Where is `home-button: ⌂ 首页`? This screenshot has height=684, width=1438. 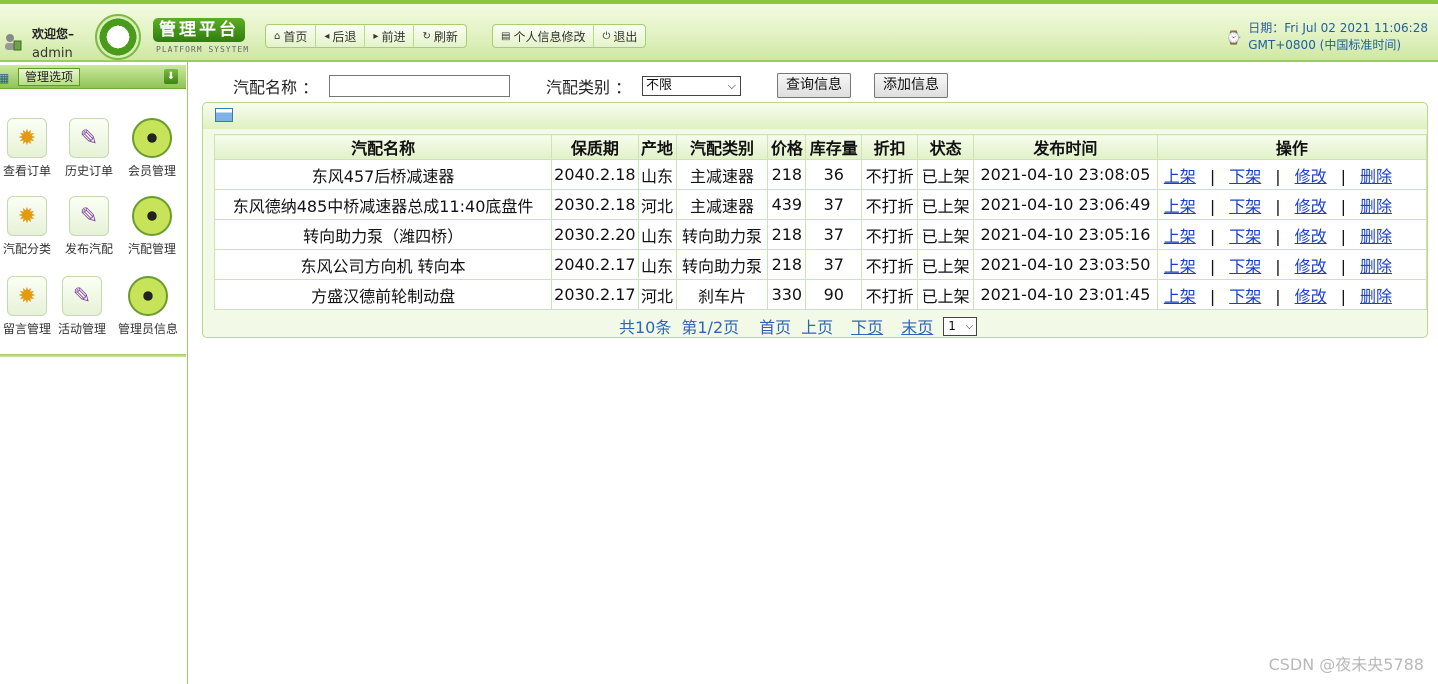 home-button: ⌂ 首页 is located at coordinates (291, 36).